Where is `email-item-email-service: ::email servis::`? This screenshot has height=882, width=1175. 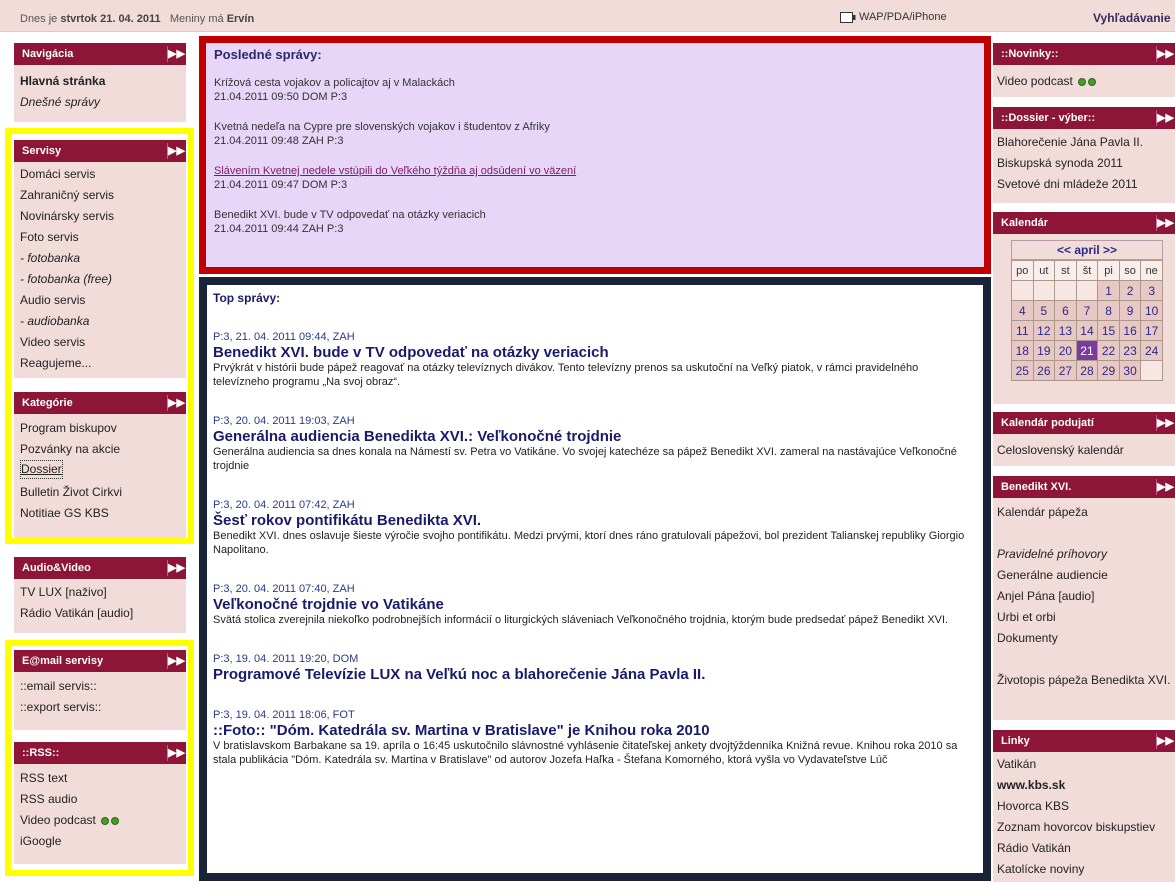
email-item-email-service: ::email servis:: is located at coordinates (100, 686).